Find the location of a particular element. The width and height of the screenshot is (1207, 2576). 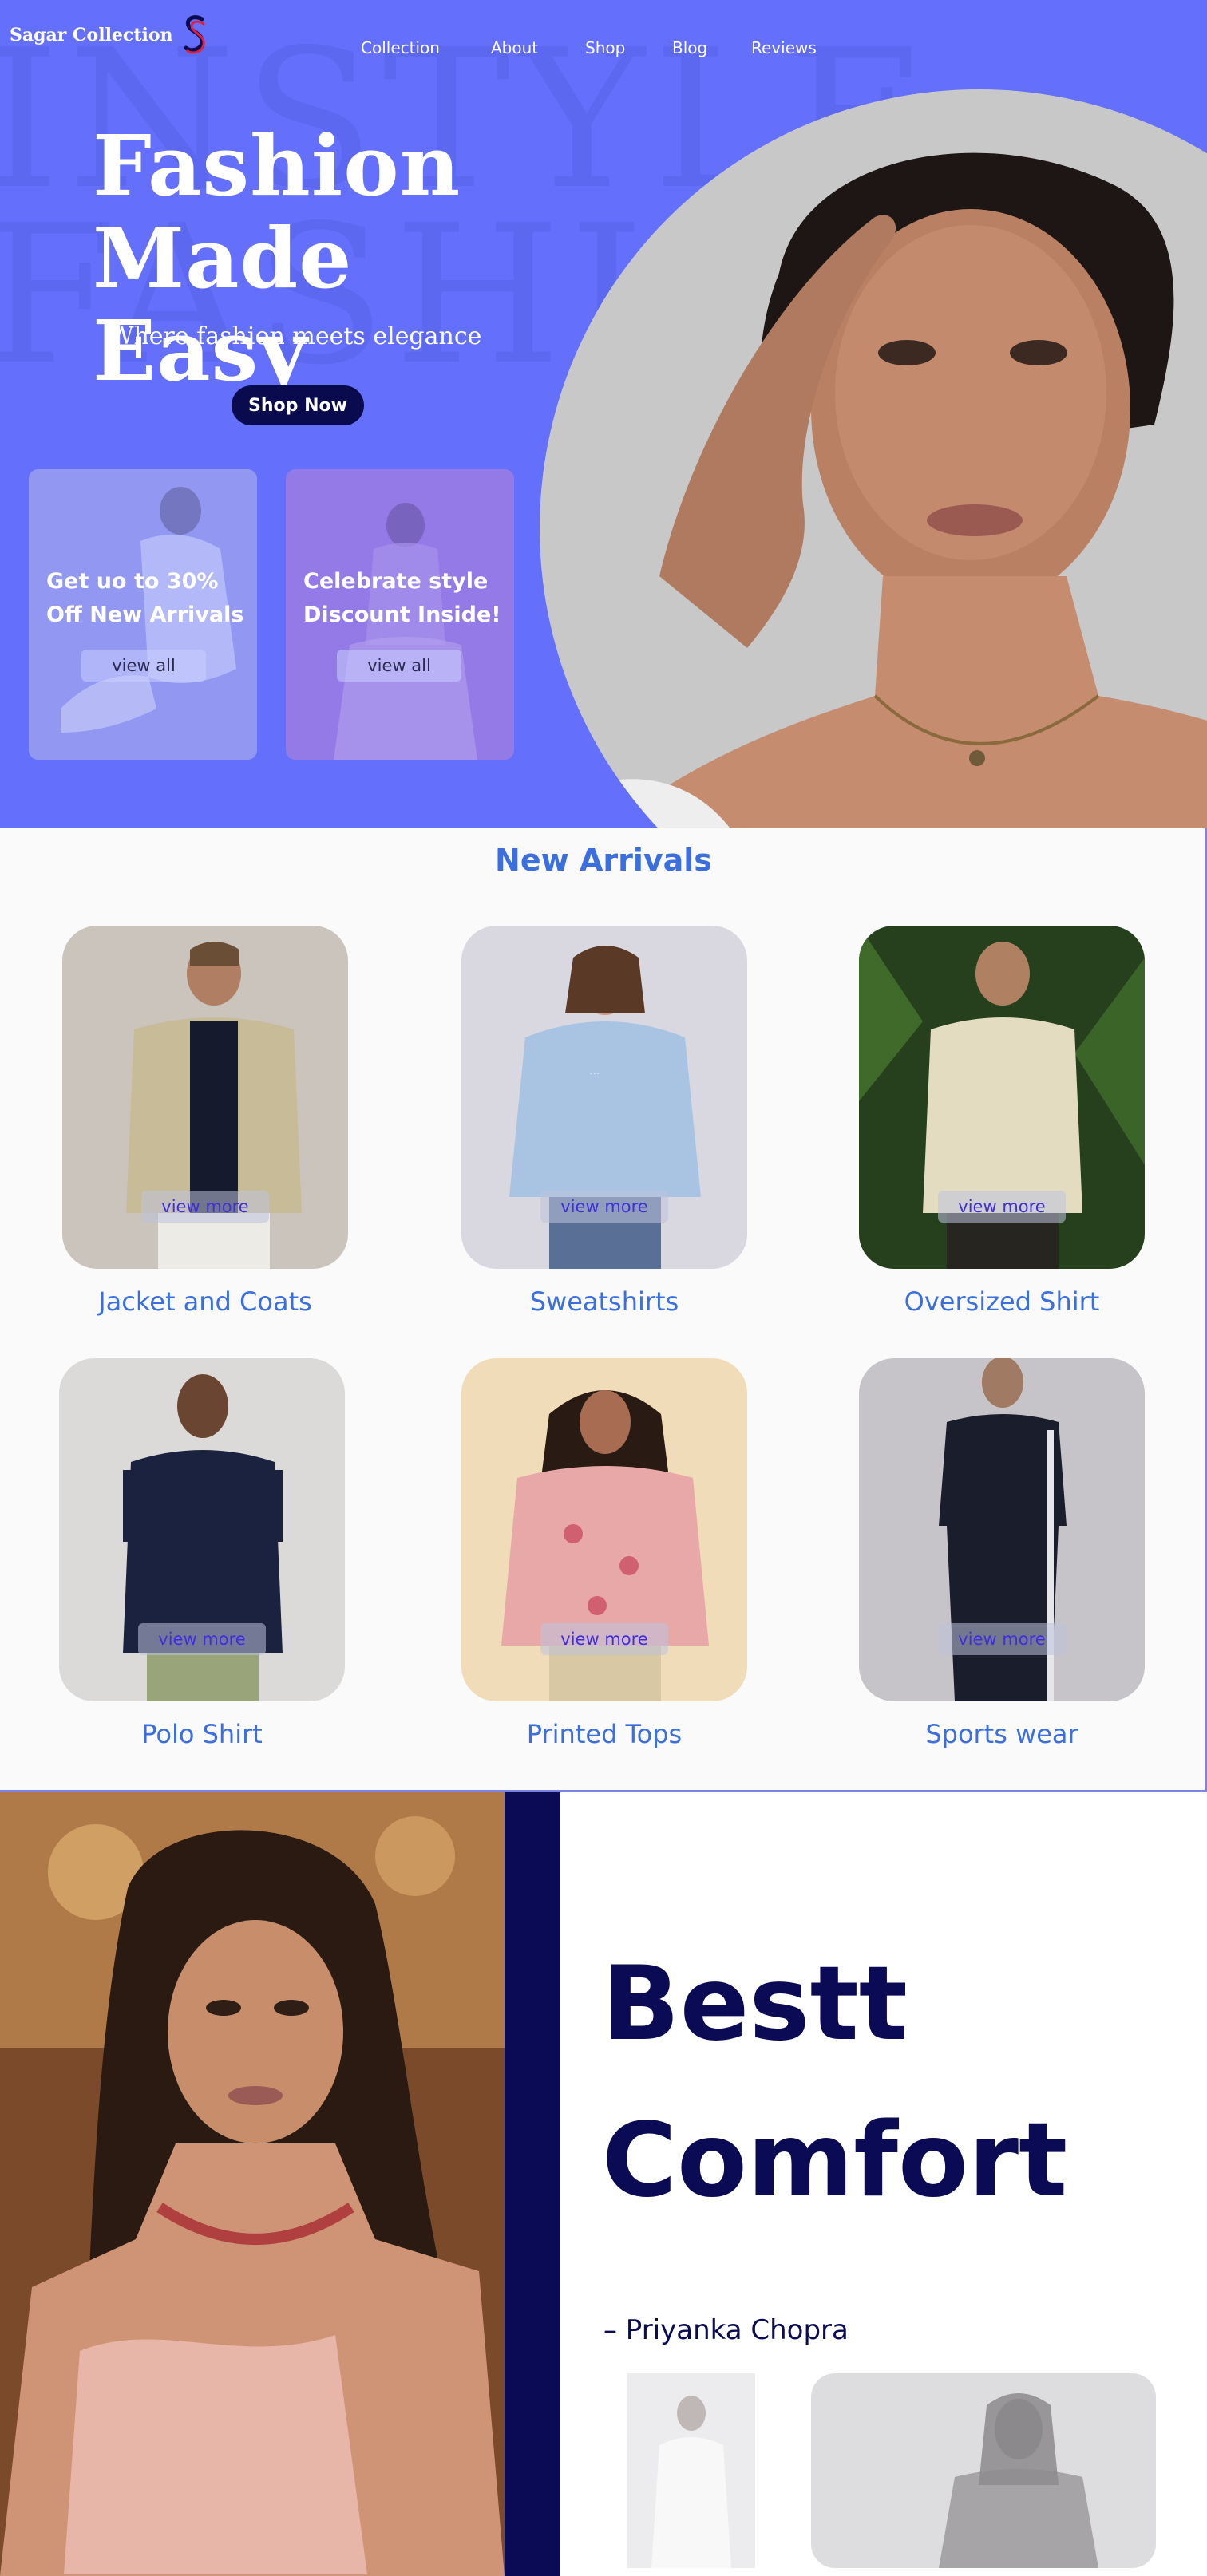

product-card: view more Jacket and Coats is located at coordinates (205, 1121).